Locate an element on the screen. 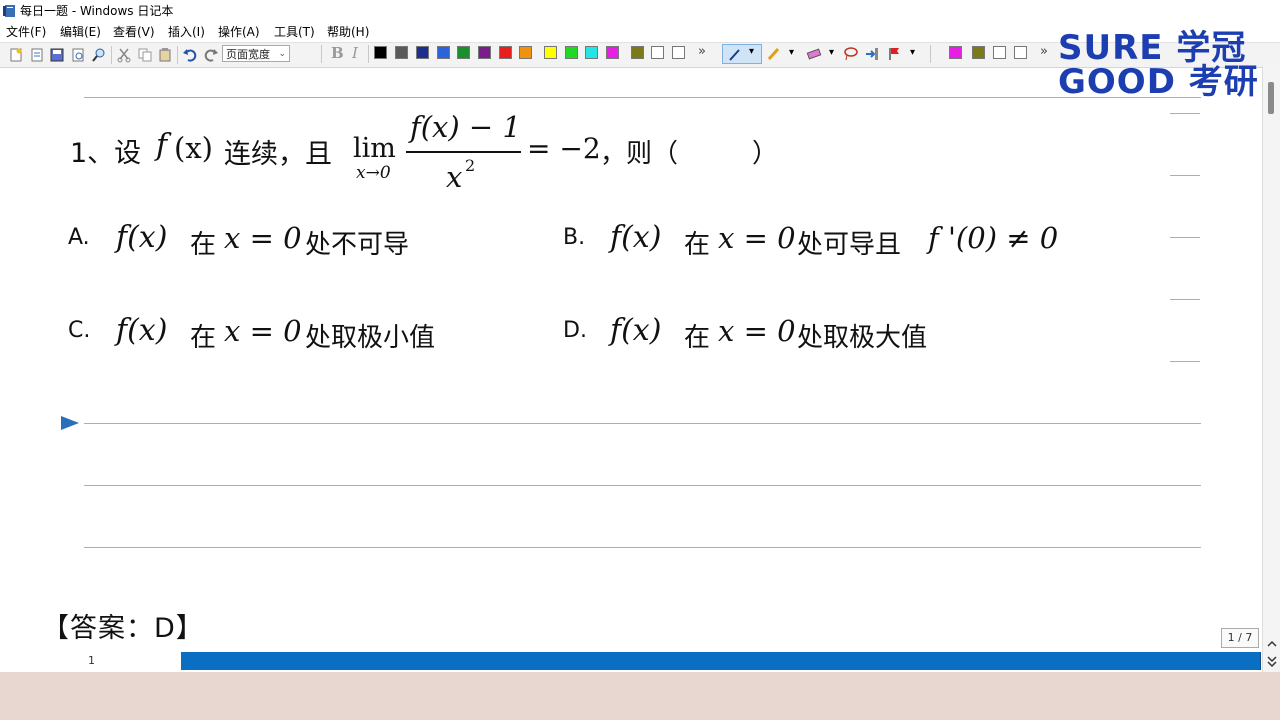 The image size is (1280, 720). option-b: B. is located at coordinates (574, 237).